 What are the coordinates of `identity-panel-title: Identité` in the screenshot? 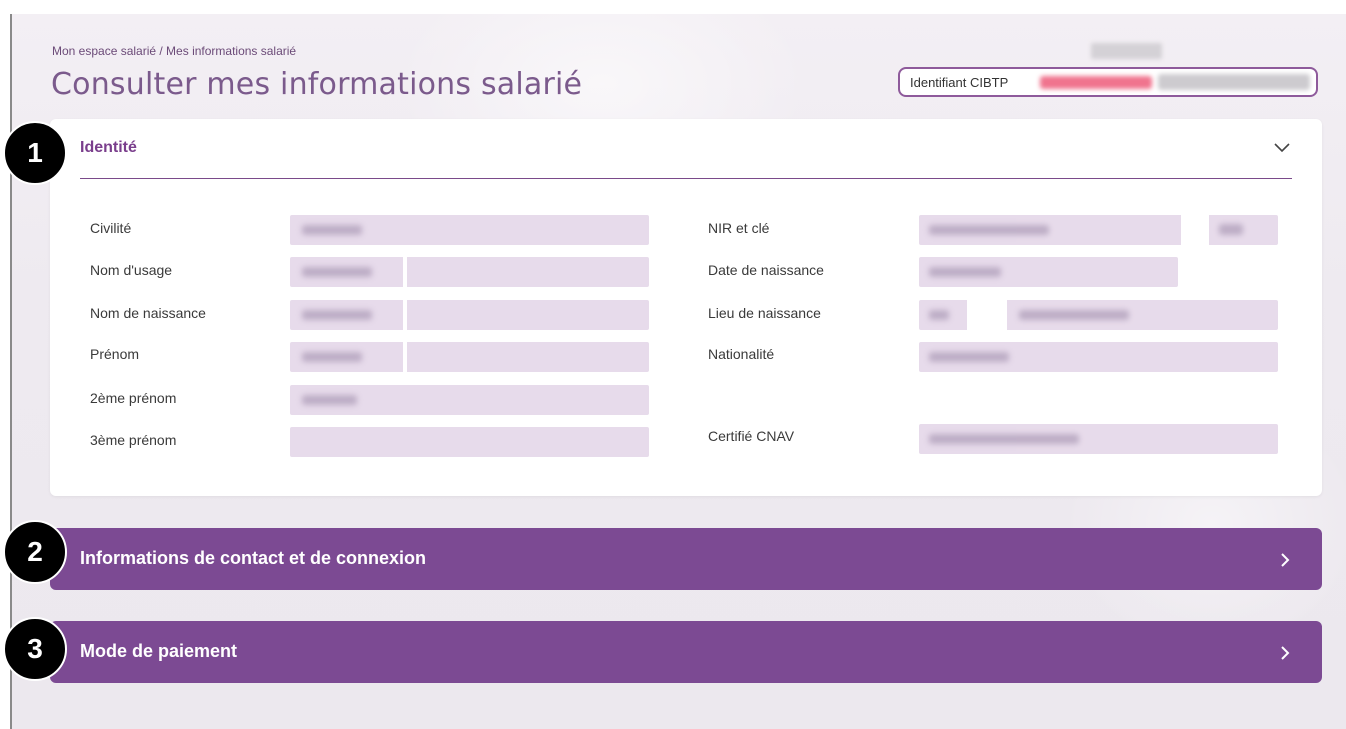 It's located at (108, 148).